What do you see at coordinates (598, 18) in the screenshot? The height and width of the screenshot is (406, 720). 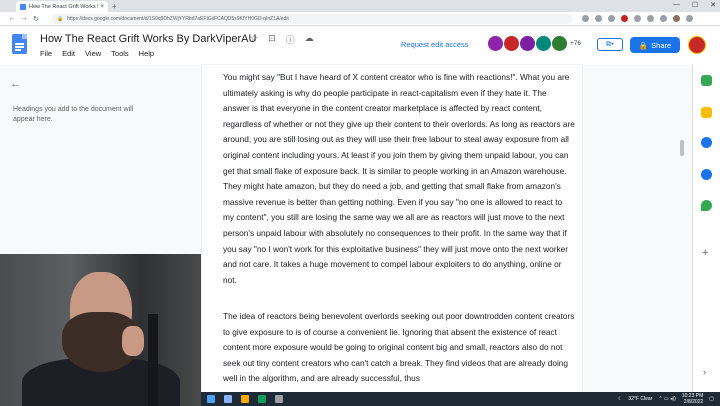 I see `zoom-icon` at bounding box center [598, 18].